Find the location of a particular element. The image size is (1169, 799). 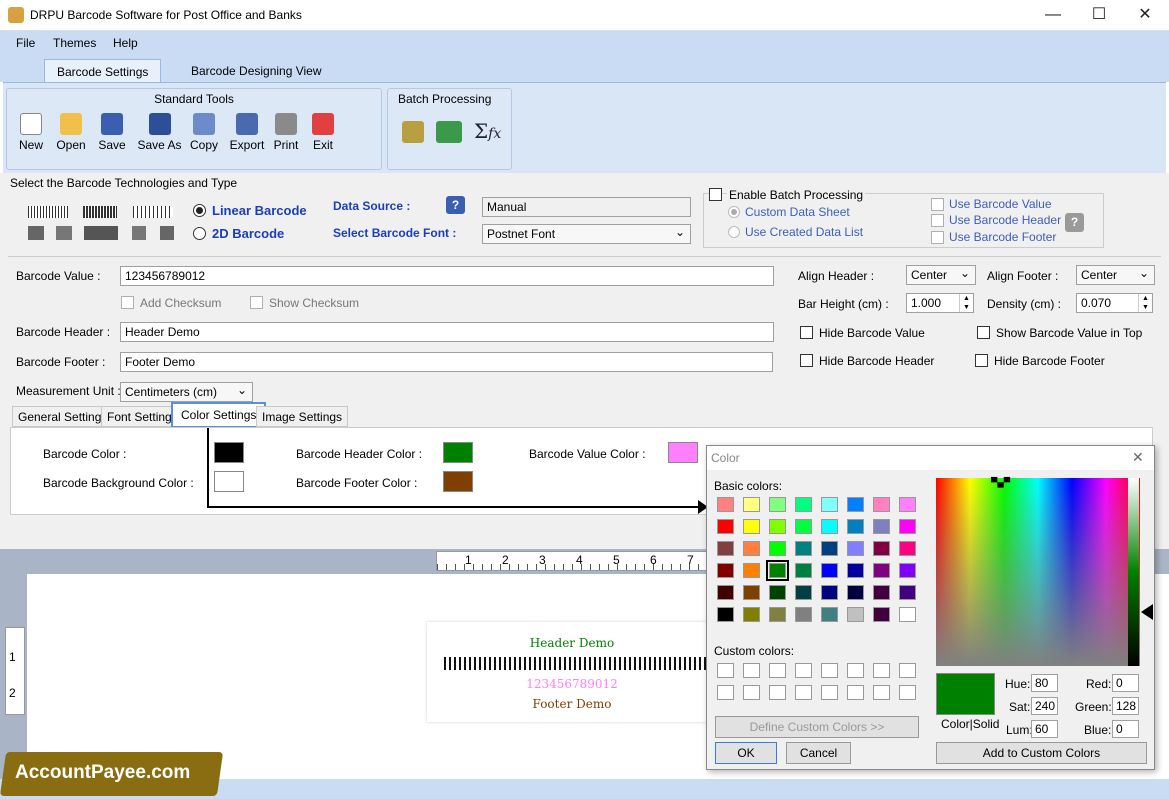

cancel-button: Cancel is located at coordinates (818, 753).